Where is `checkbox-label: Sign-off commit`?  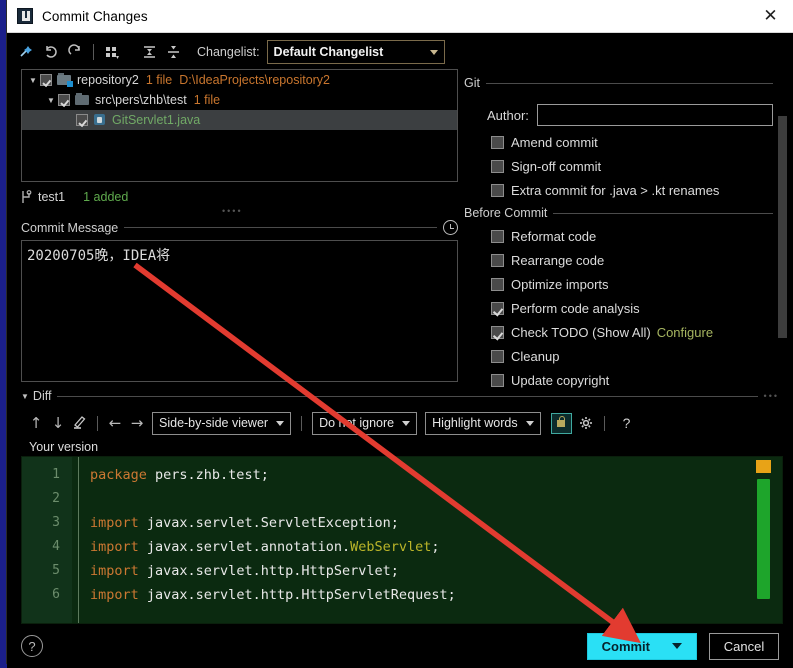
checkbox-label: Sign-off commit is located at coordinates (556, 166).